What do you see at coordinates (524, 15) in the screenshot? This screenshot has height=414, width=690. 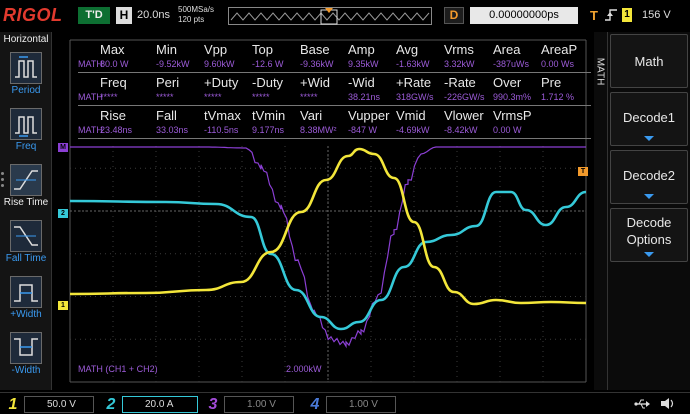 I see `trigger-delay-value: 0.00000000ps` at bounding box center [524, 15].